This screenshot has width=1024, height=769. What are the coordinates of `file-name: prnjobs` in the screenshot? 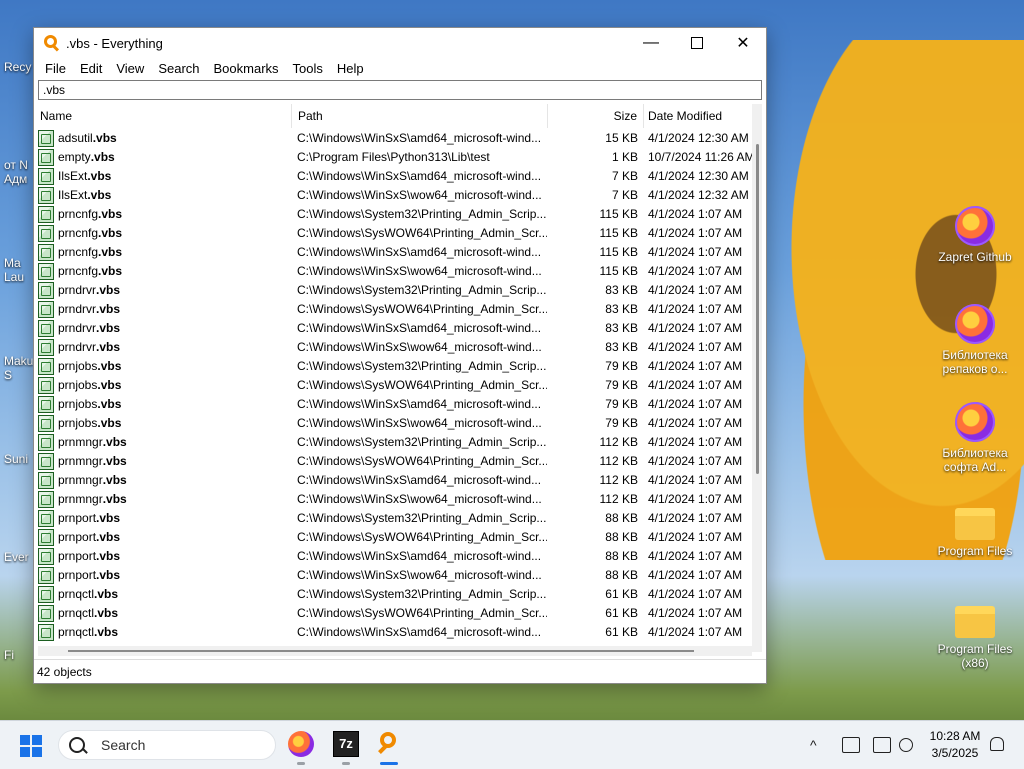 It's located at (78, 385).